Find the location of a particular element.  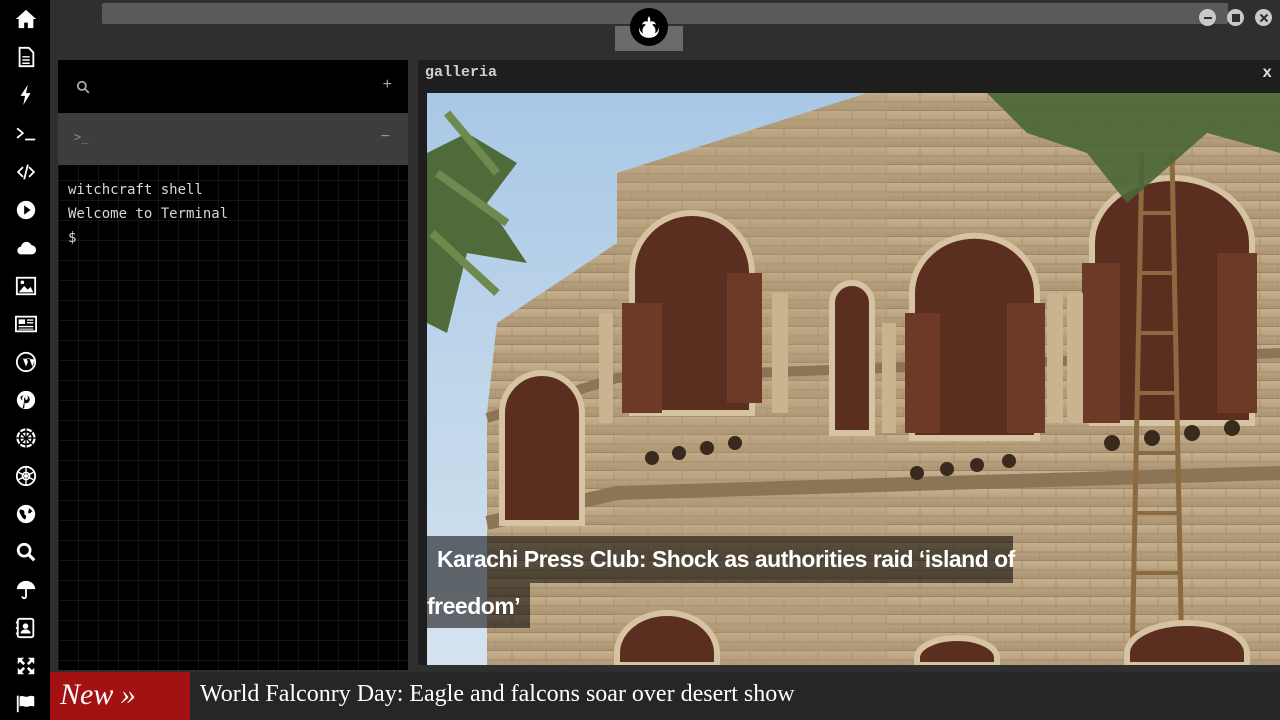

document-icon is located at coordinates (26, 57).